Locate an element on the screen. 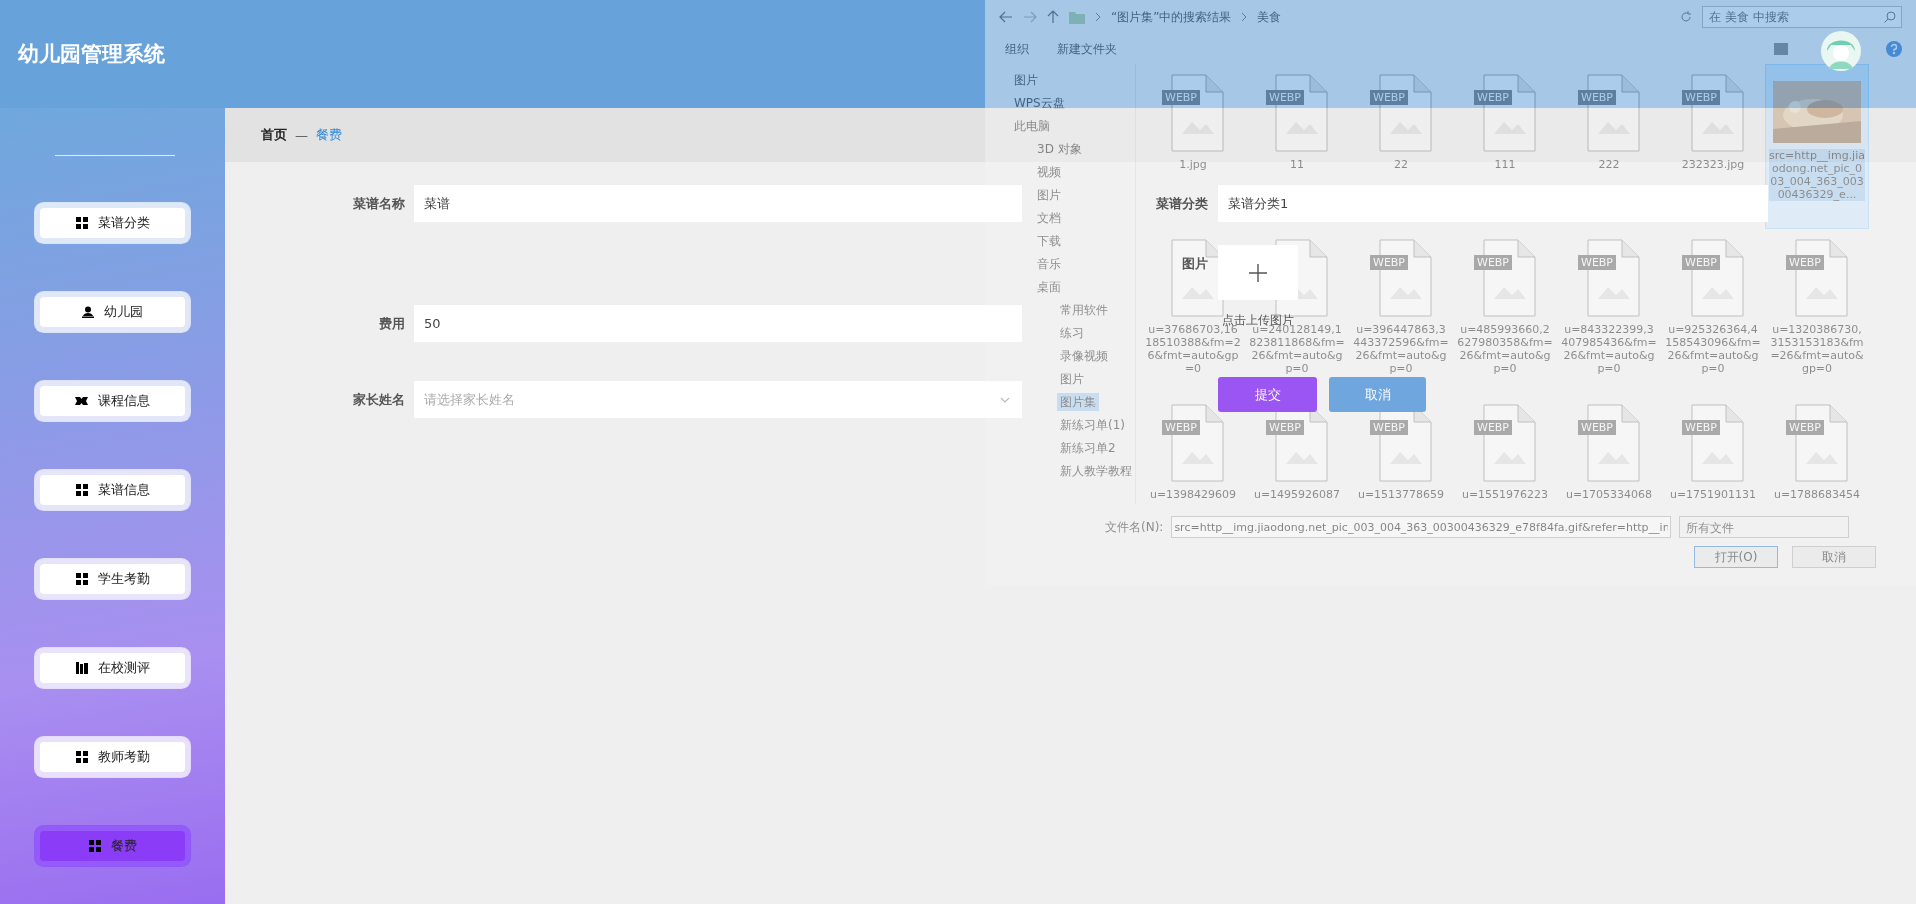  nav-item: 练习 is located at coordinates (1072, 332).